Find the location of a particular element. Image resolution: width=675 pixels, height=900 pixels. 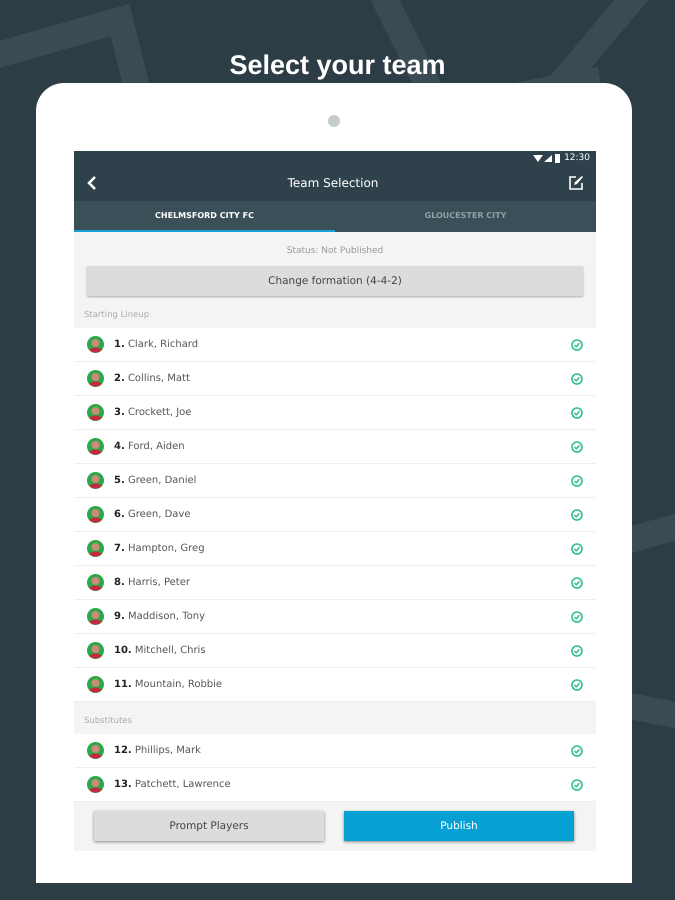

player-name: 9. Maddison, Tony is located at coordinates (160, 616).